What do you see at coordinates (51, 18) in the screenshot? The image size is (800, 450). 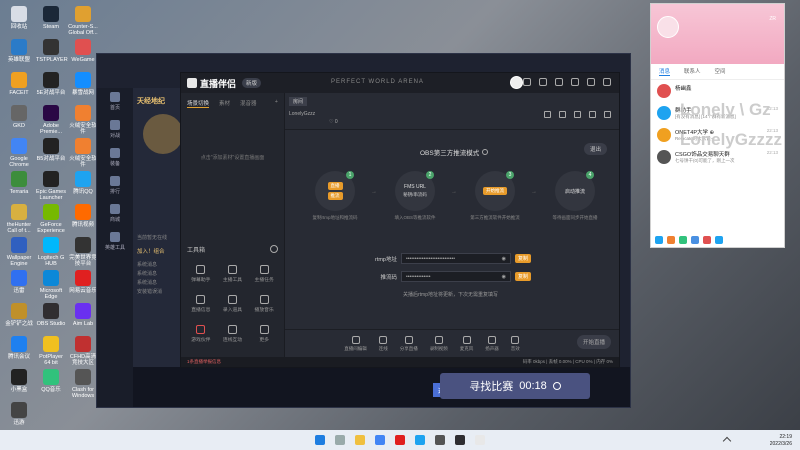 I see `desktop-icon: Steam` at bounding box center [51, 18].